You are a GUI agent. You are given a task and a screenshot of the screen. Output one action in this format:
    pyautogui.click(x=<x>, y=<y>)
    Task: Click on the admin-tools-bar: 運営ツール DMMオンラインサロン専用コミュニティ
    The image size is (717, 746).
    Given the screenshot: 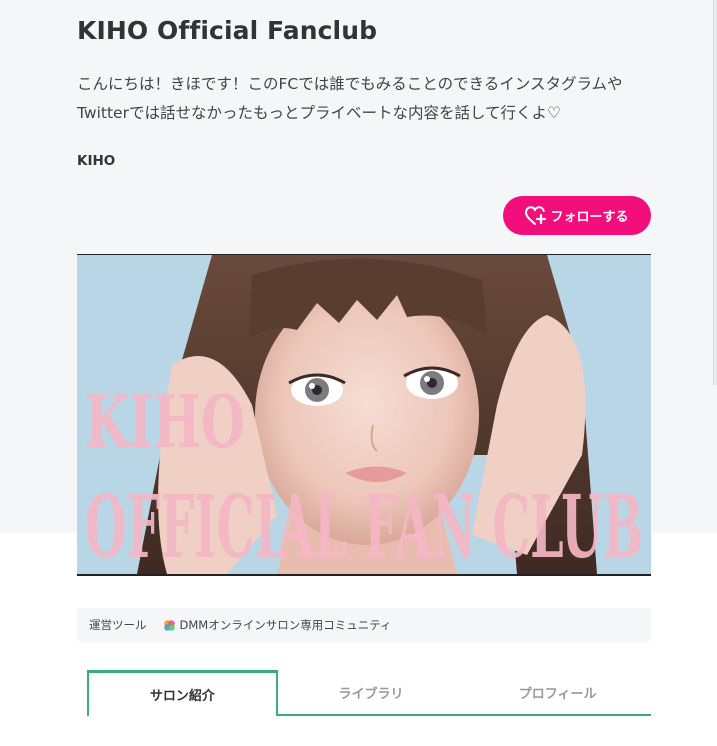 What is the action you would take?
    pyautogui.click(x=364, y=625)
    